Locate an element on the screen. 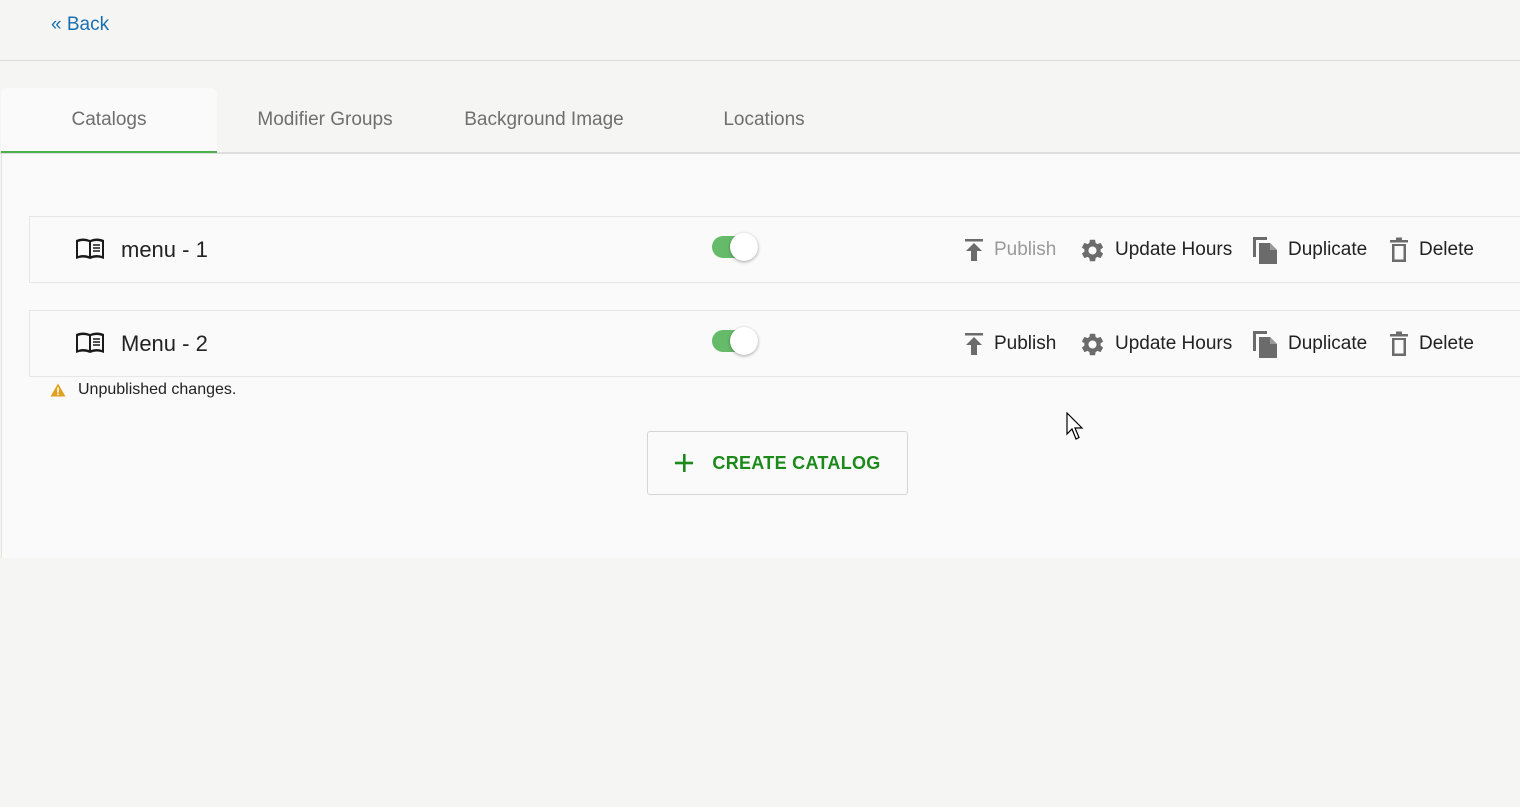 The height and width of the screenshot is (807, 1520). unpublished-warning: Unpublished changes. is located at coordinates (143, 390).